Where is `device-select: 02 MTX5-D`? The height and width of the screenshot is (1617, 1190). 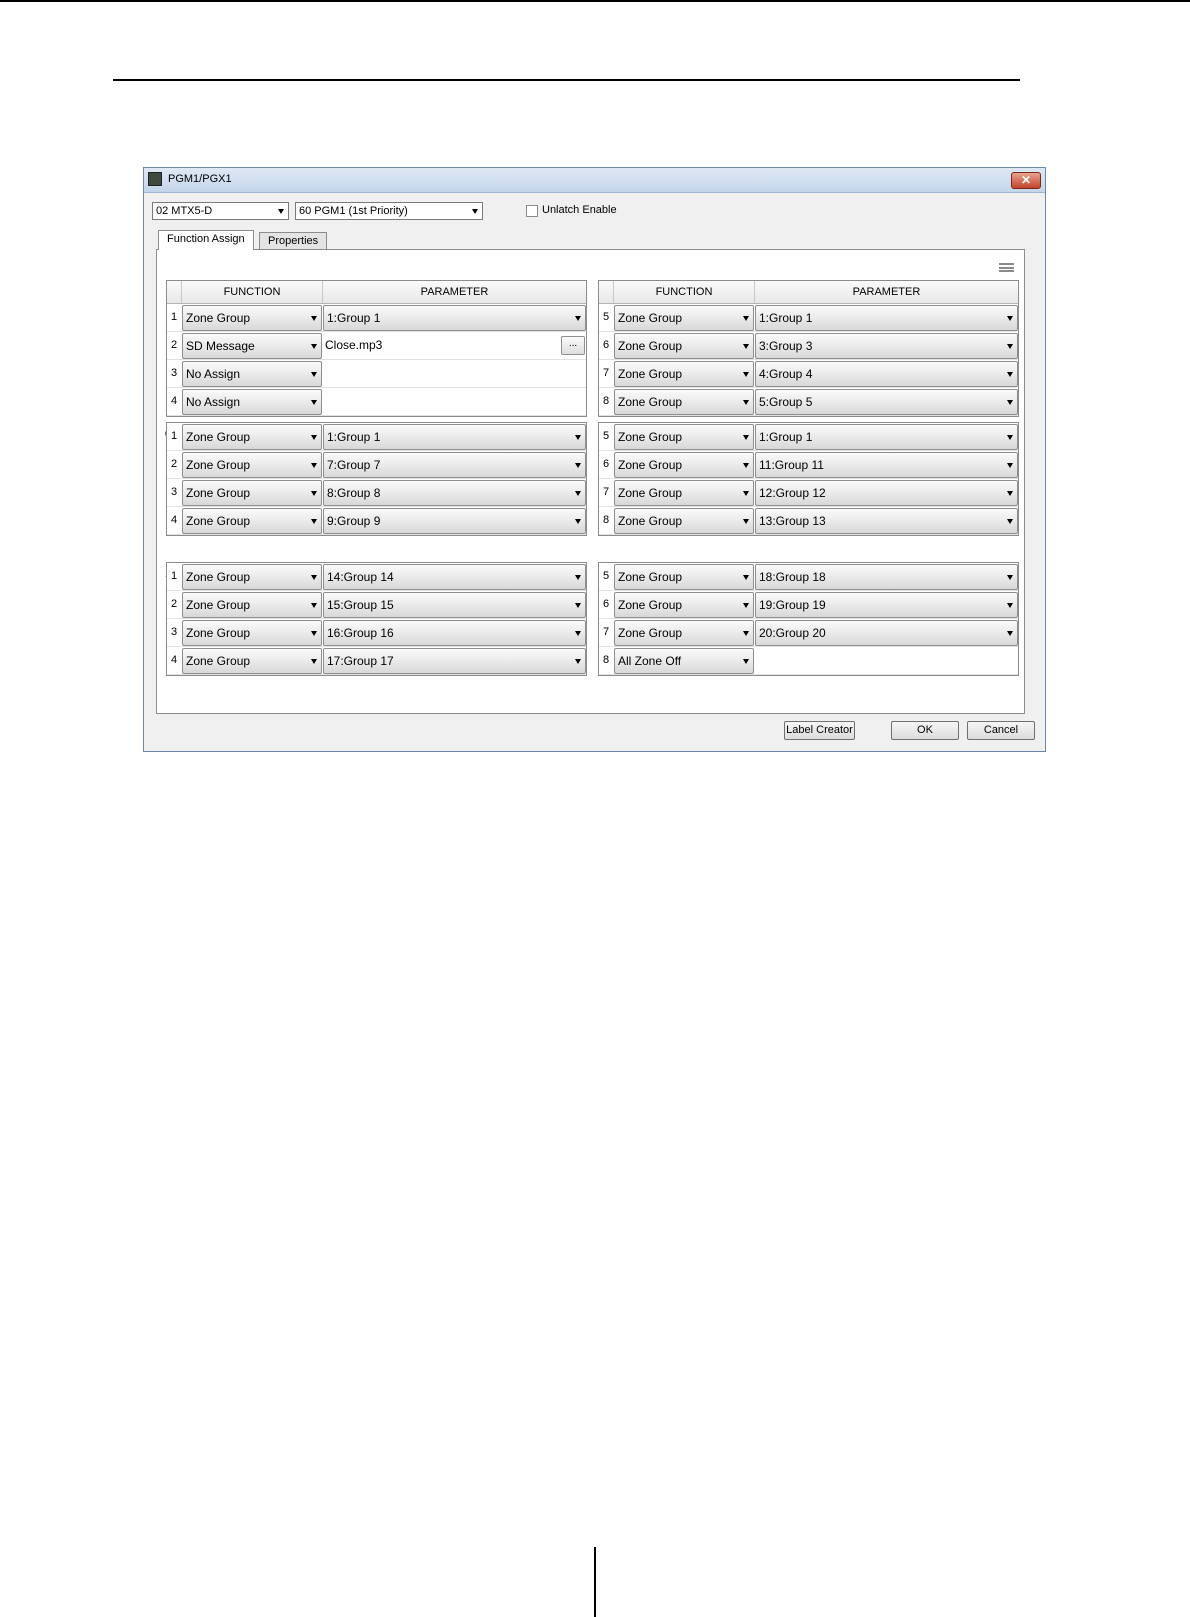
device-select: 02 MTX5-D is located at coordinates (220, 211).